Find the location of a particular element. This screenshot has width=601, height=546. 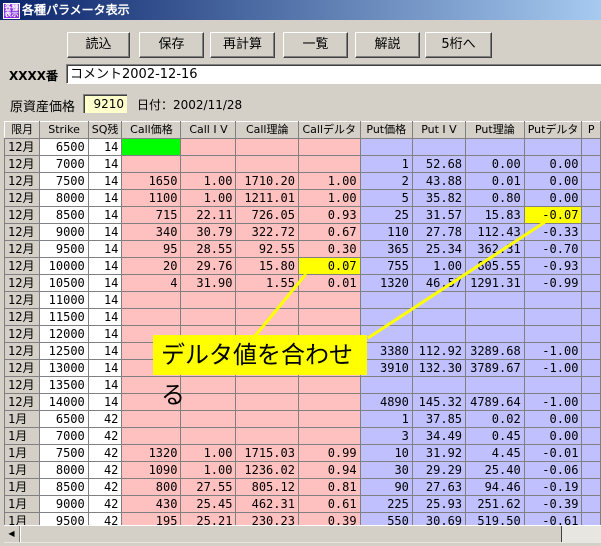

annotation-arrows is located at coordinates (399, 280).